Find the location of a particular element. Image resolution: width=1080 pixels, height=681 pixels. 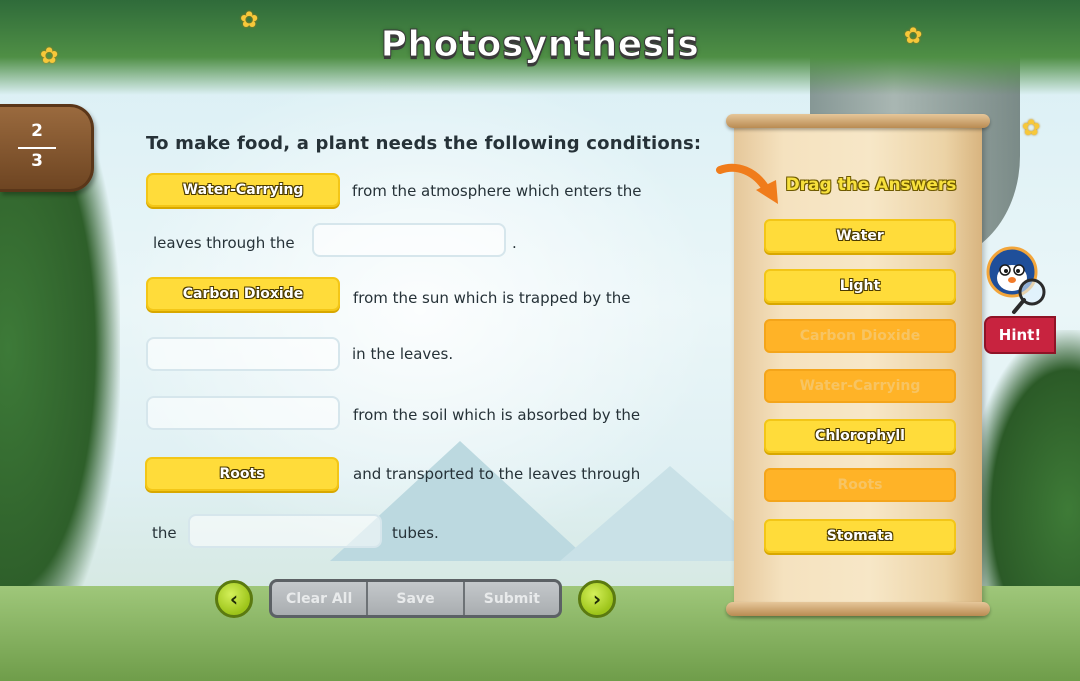

bank-answer-carbon-dioxide: Carbon Dioxide is located at coordinates (860, 336).